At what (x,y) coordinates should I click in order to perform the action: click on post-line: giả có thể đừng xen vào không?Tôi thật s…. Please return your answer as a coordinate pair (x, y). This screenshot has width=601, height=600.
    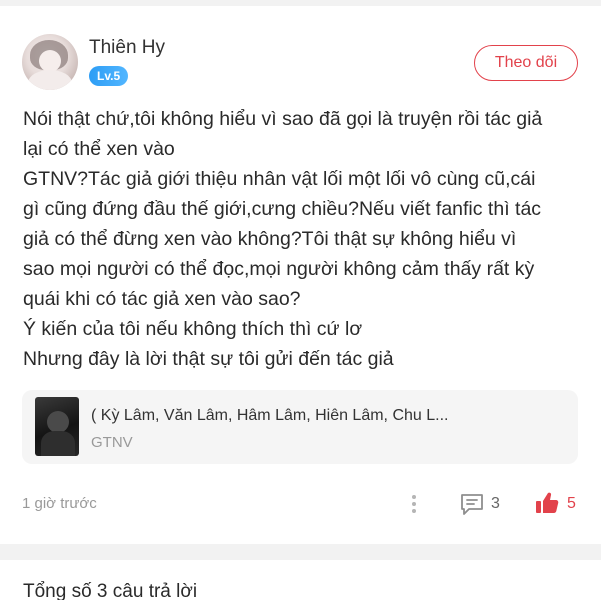
    Looking at the image, I should click on (270, 239).